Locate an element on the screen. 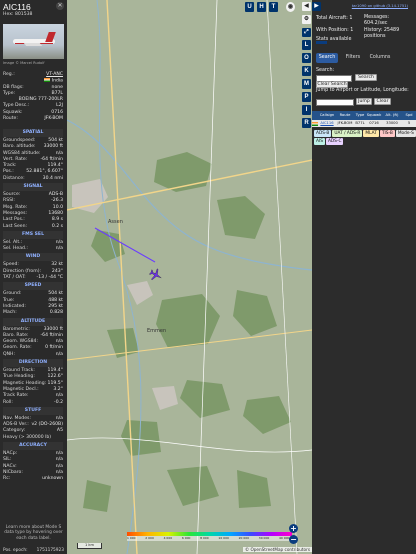  aircraft-photo is located at coordinates (33, 41).